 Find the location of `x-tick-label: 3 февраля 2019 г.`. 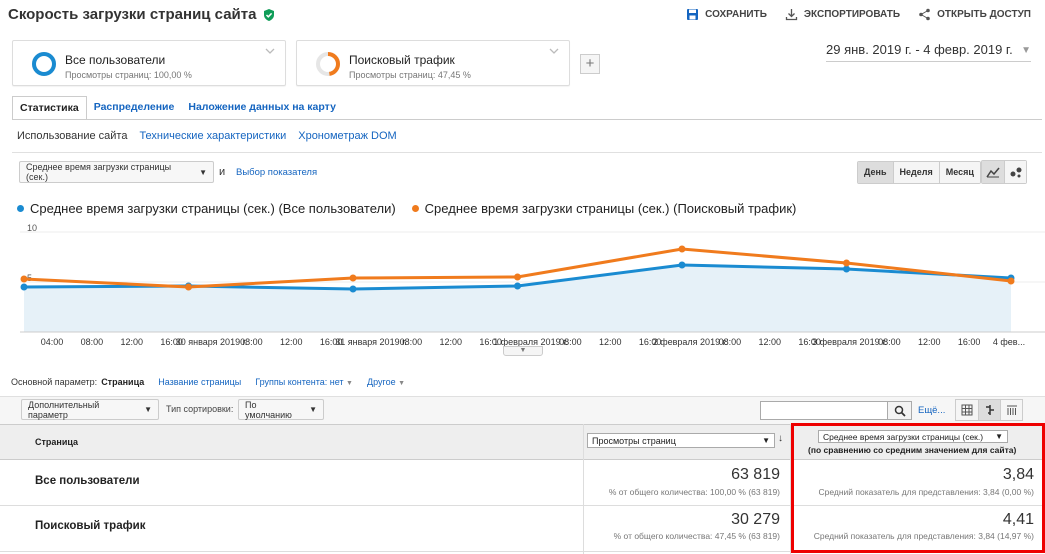

x-tick-label: 3 февраля 2019 г. is located at coordinates (849, 342).